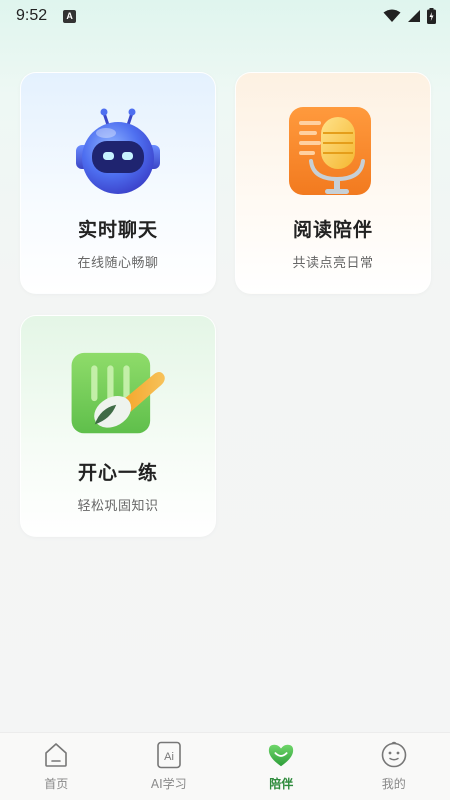  What do you see at coordinates (70, 16) in the screenshot?
I see `notification-icon: A` at bounding box center [70, 16].